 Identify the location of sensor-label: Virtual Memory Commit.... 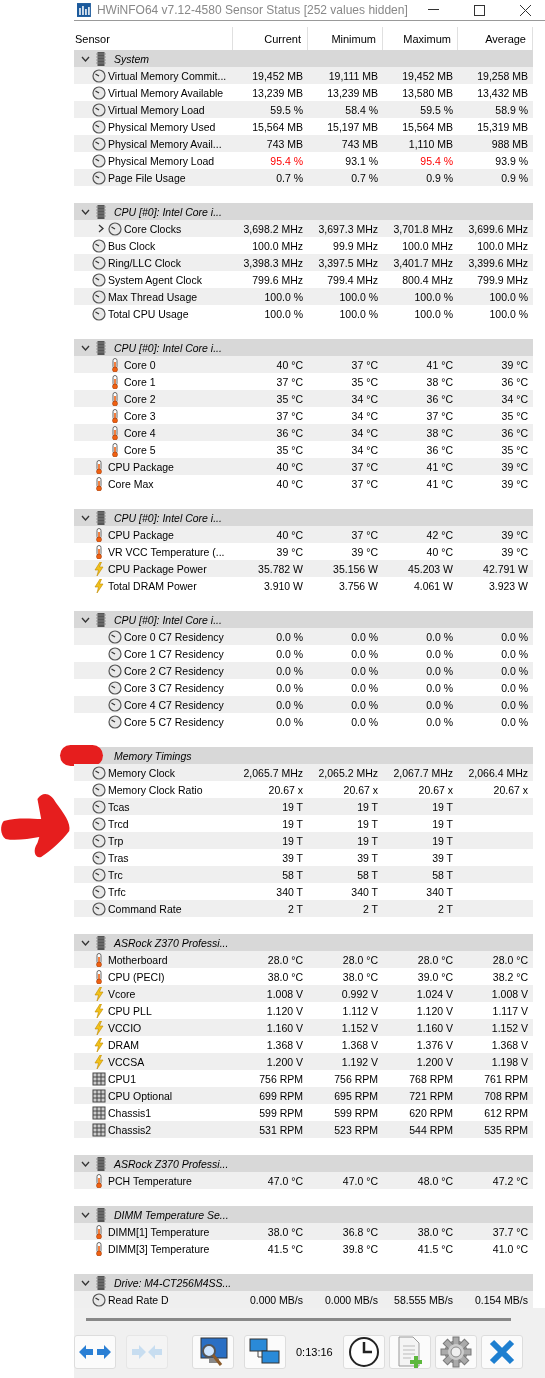
(169, 75).